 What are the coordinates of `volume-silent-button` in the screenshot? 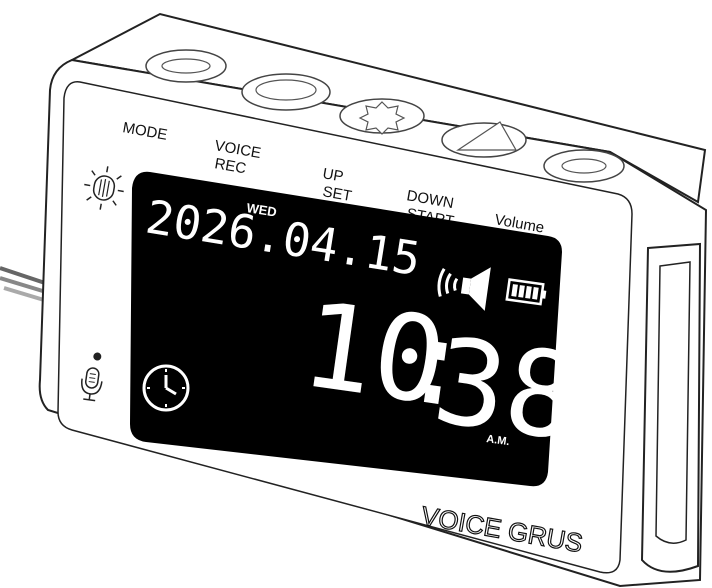 It's located at (584, 166).